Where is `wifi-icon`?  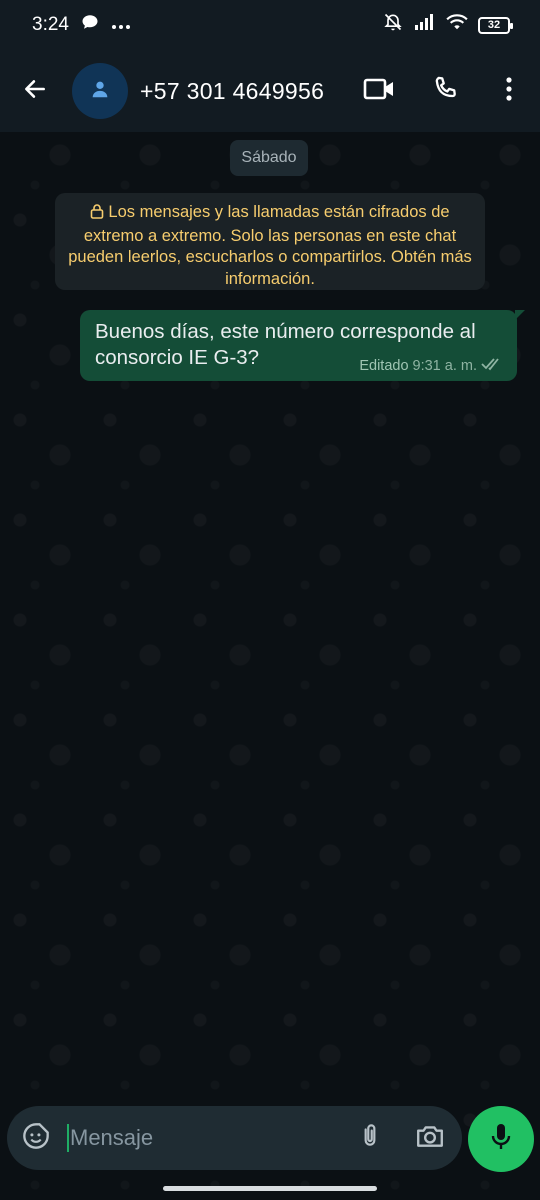 wifi-icon is located at coordinates (457, 25).